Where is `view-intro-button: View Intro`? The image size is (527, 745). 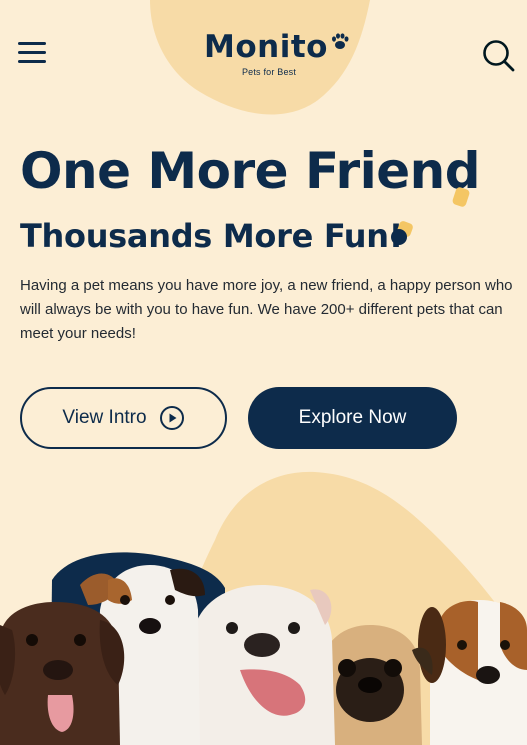
view-intro-button: View Intro is located at coordinates (123, 418).